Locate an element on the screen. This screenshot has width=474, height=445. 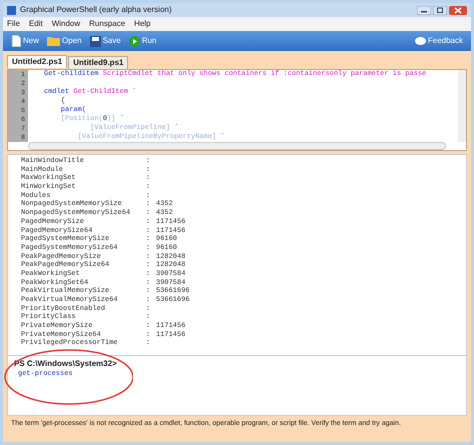
menu-item: Help is located at coordinates (142, 24).